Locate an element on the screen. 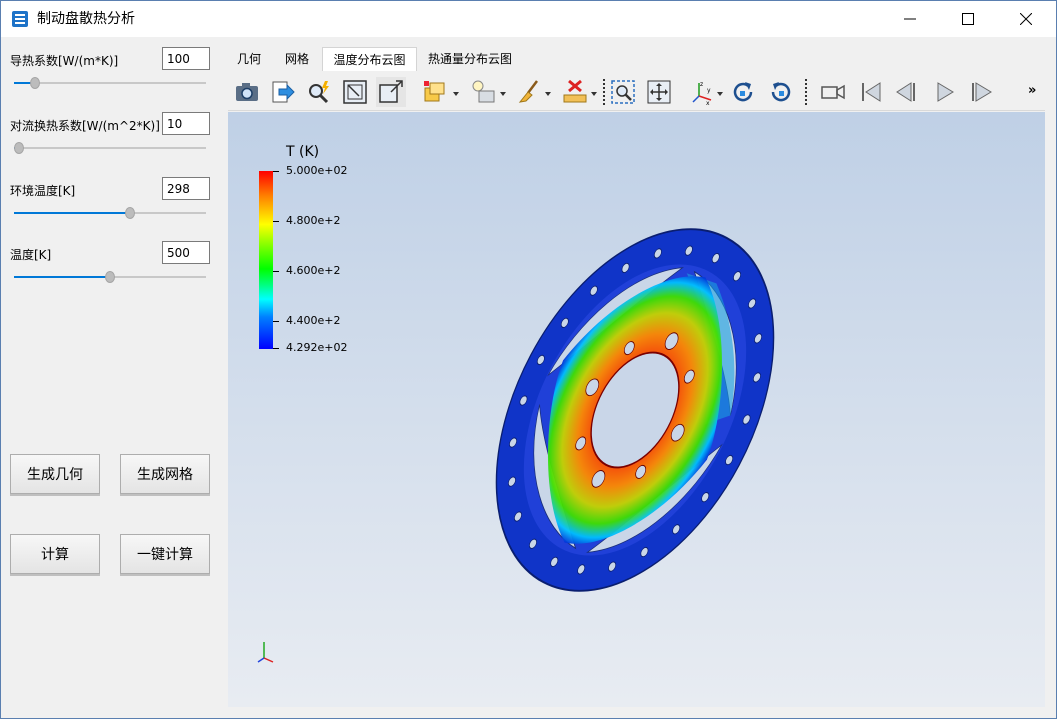 The image size is (1057, 719). legend-max-label: 5.000e+02 is located at coordinates (317, 170).